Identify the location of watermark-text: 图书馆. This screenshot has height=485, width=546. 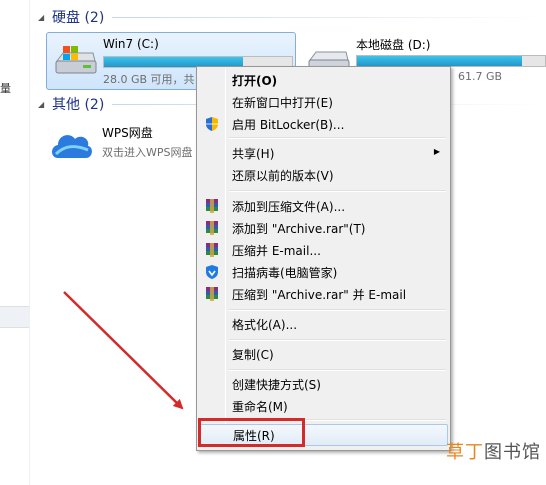
(512, 452).